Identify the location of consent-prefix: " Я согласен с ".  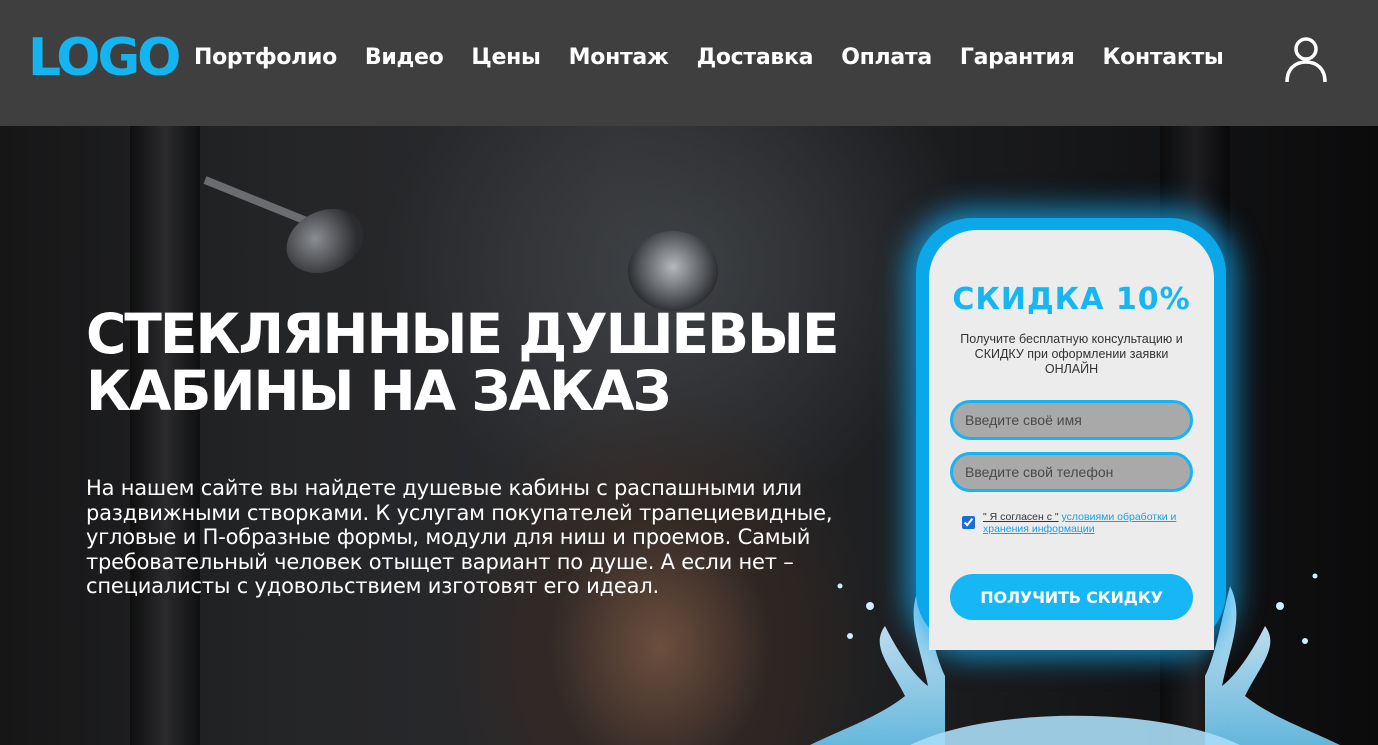
(1021, 517).